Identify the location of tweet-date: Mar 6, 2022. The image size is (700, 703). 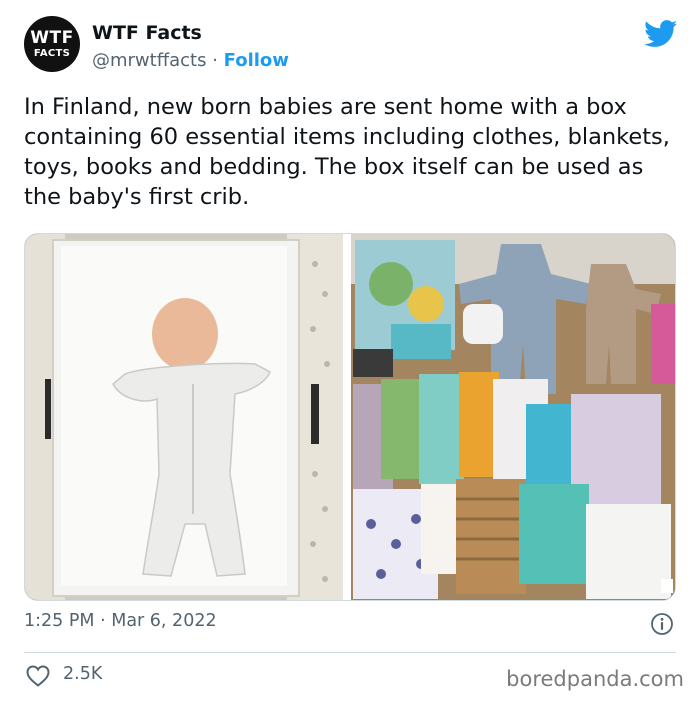
(164, 621).